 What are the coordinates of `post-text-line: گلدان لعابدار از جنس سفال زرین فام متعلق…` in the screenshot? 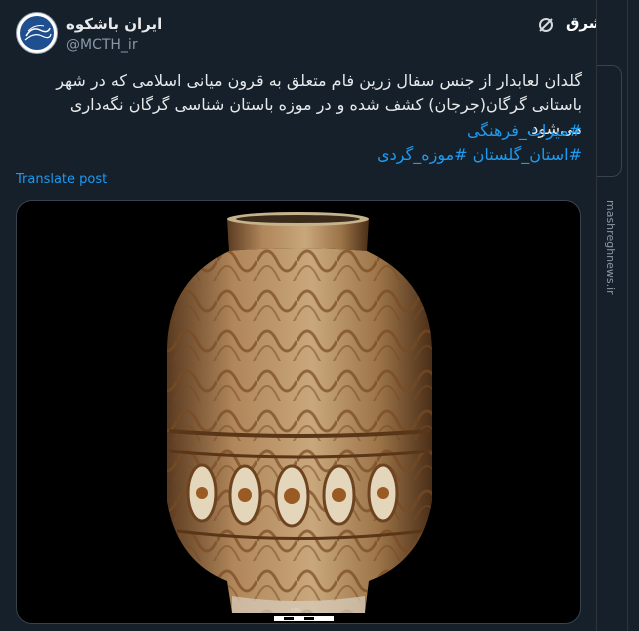 It's located at (319, 80).